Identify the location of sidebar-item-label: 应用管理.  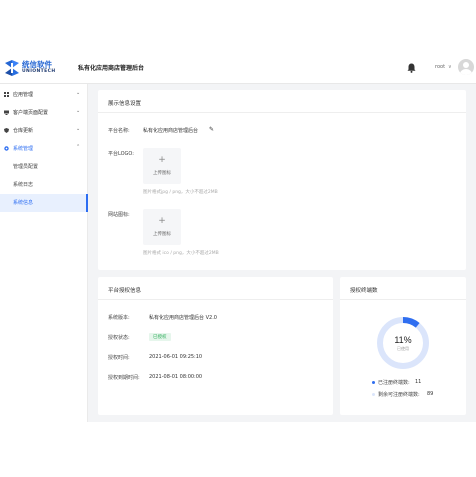
(23, 95).